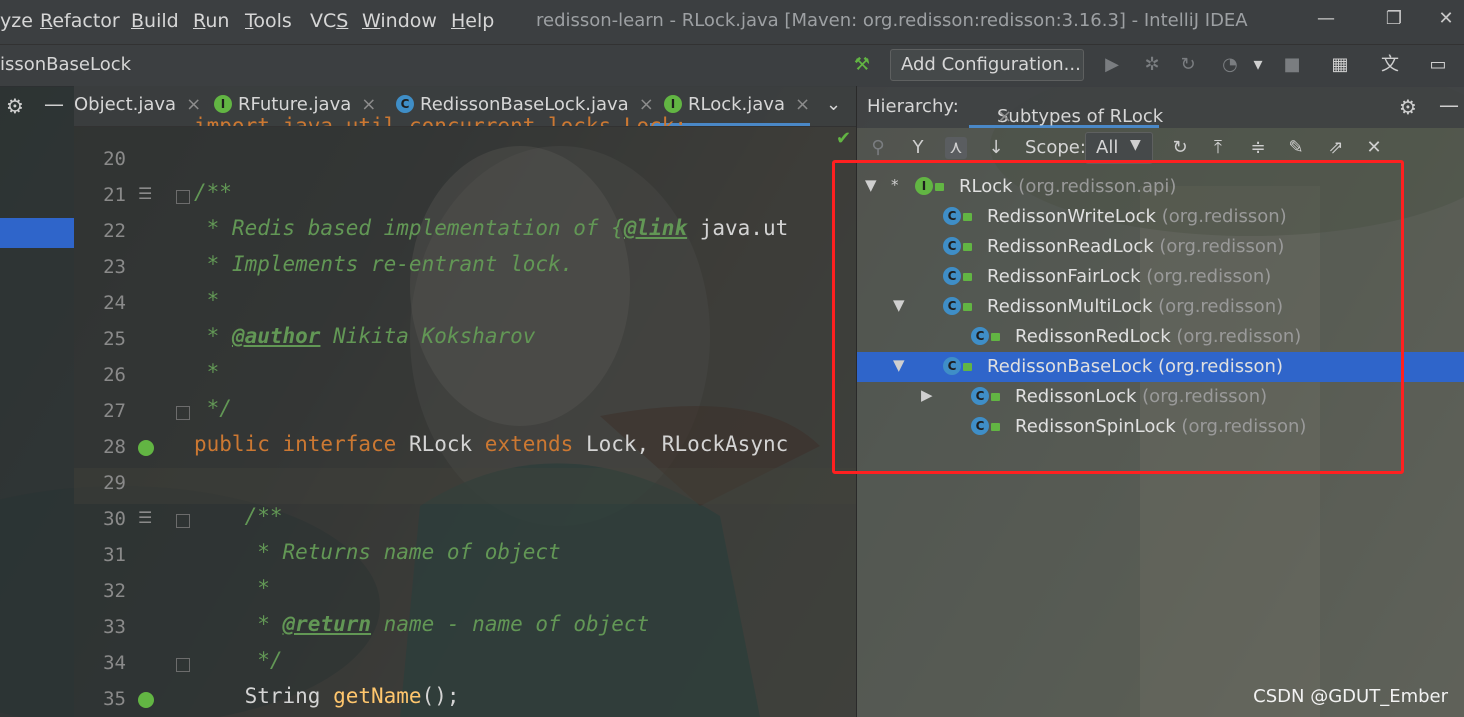 The width and height of the screenshot is (1464, 717). Describe the element at coordinates (1066, 107) in the screenshot. I see `tab-subtypes-of-rlock: Subtypes of RLock ×` at that location.